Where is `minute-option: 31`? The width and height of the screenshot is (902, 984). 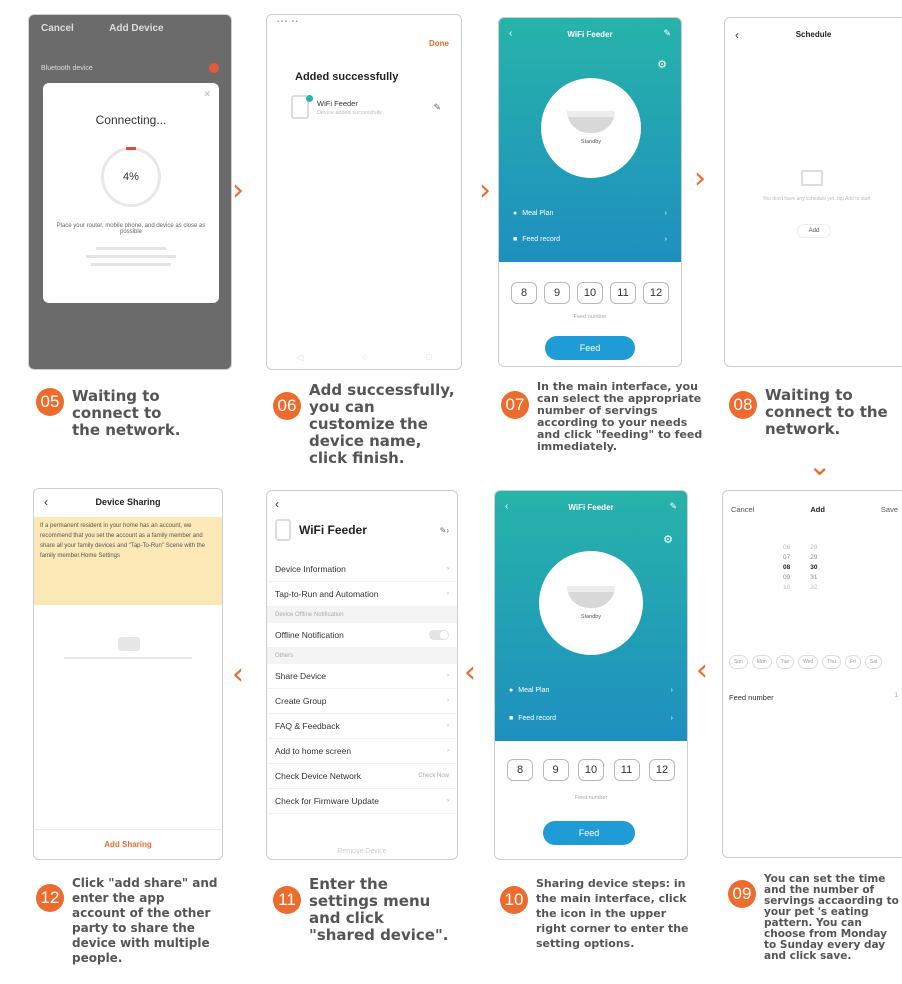
minute-option: 31 is located at coordinates (813, 578).